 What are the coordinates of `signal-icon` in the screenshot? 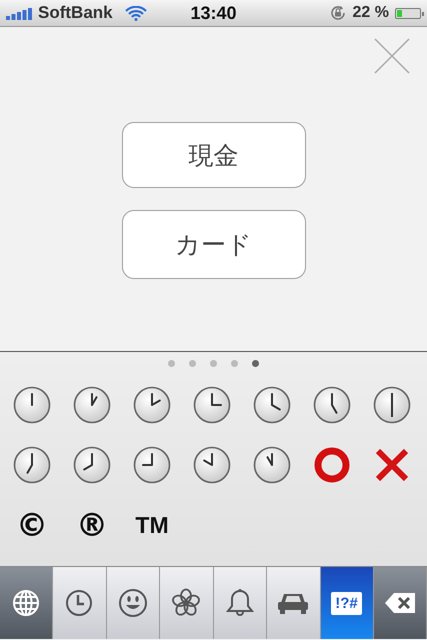 It's located at (20, 13).